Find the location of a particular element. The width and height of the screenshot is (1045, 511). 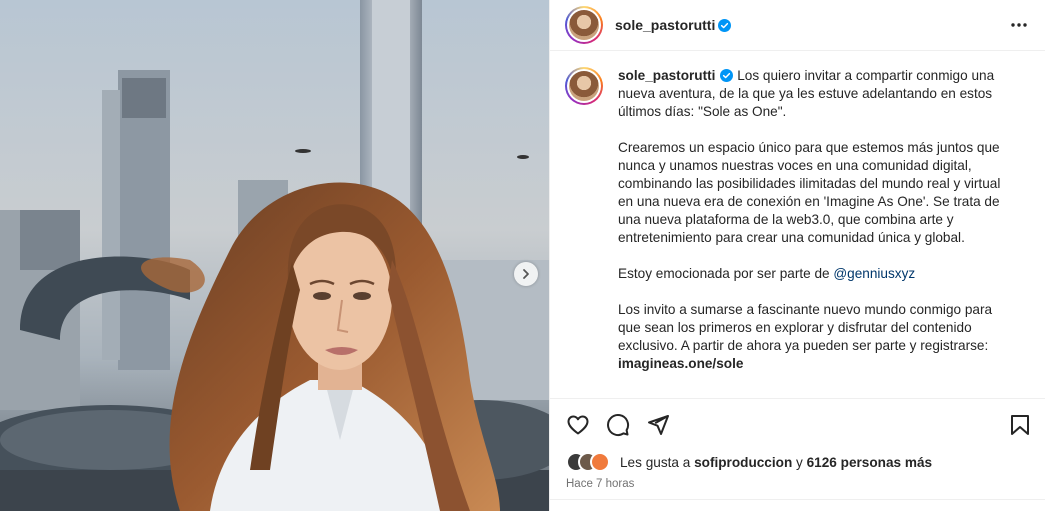

mention-link: @genniusxyz is located at coordinates (874, 273).